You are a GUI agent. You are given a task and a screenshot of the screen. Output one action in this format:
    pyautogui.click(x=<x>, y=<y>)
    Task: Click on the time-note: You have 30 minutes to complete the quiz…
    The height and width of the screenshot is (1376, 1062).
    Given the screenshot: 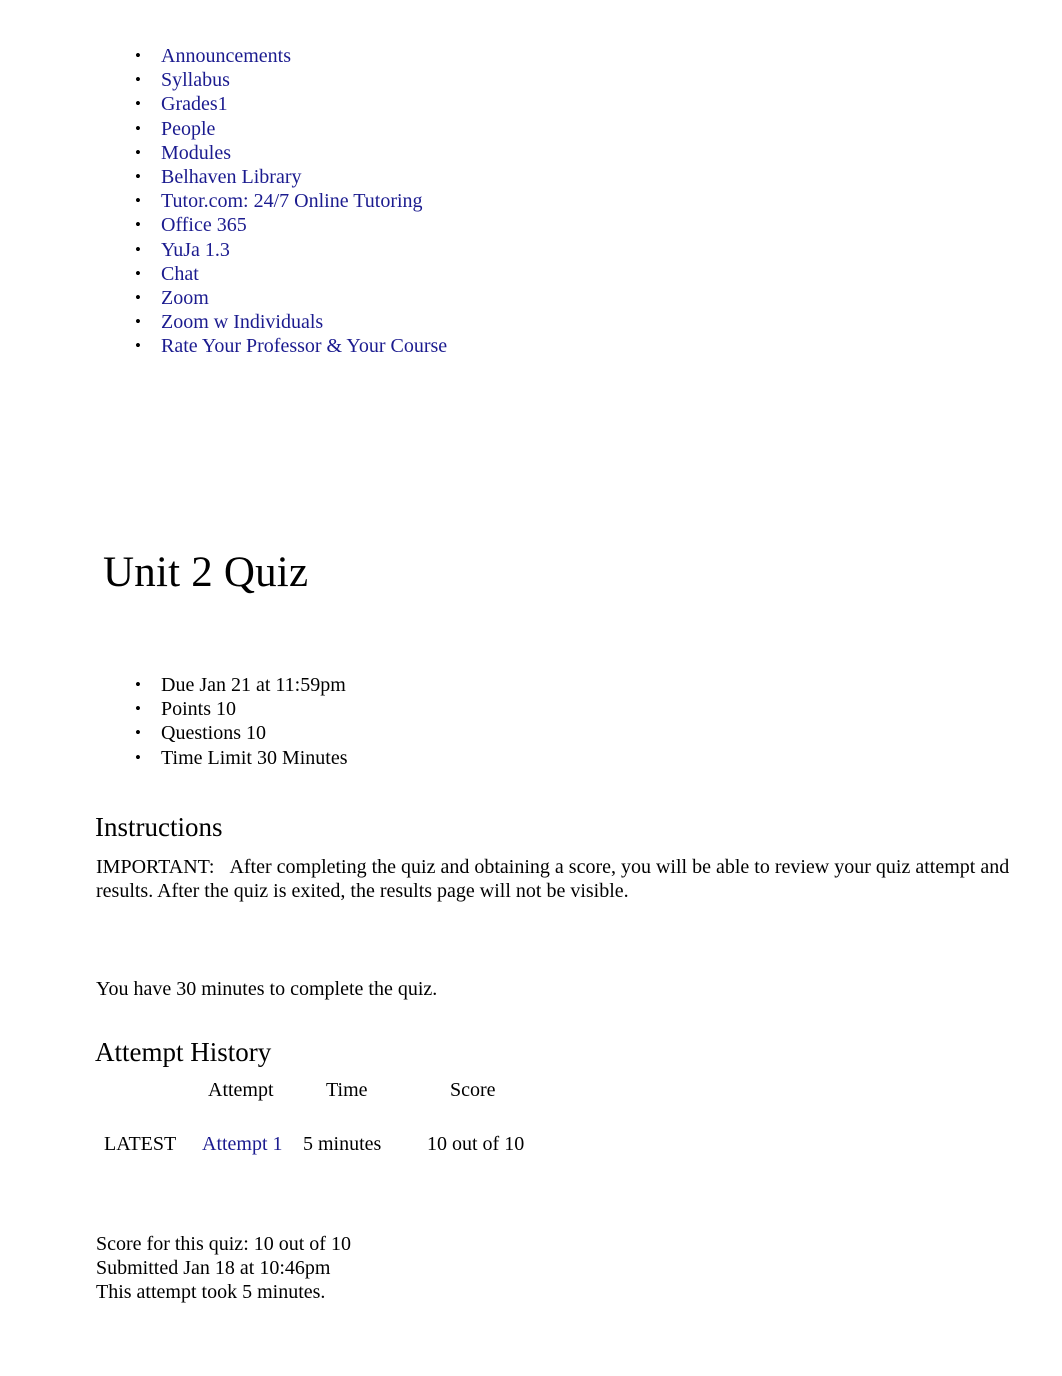 What is the action you would take?
    pyautogui.click(x=267, y=989)
    